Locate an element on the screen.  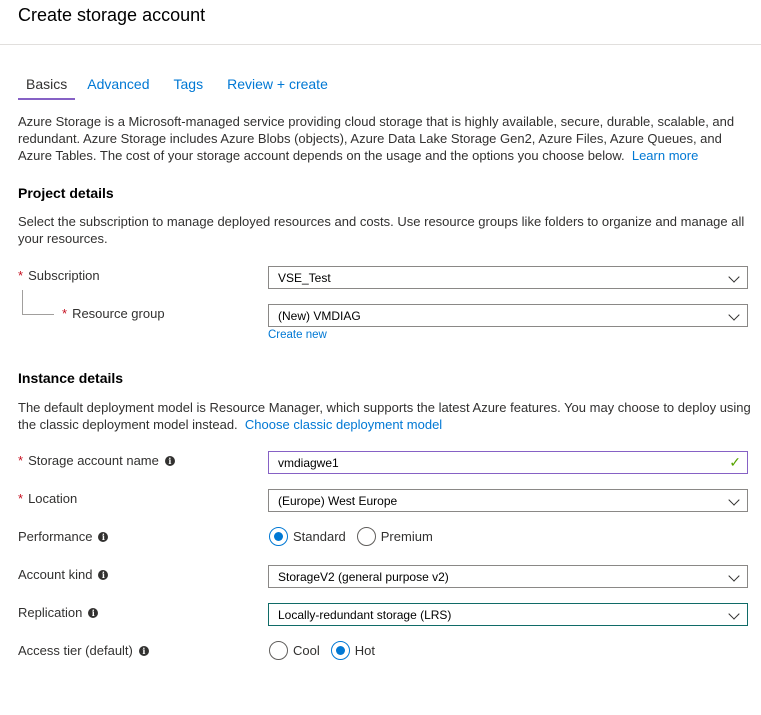
account-kind-value: StorageV2 (general purpose v2) is located at coordinates (363, 576).